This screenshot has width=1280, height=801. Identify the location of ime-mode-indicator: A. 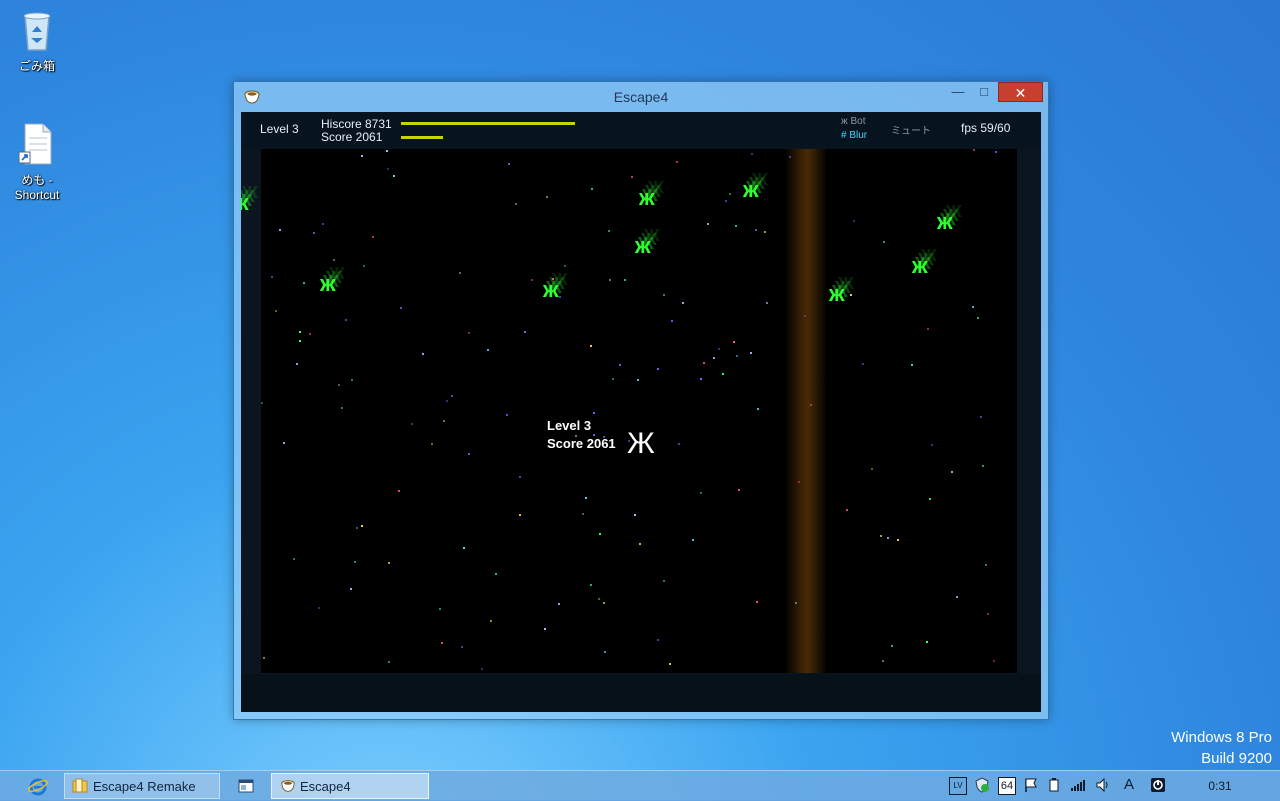
(1129, 785).